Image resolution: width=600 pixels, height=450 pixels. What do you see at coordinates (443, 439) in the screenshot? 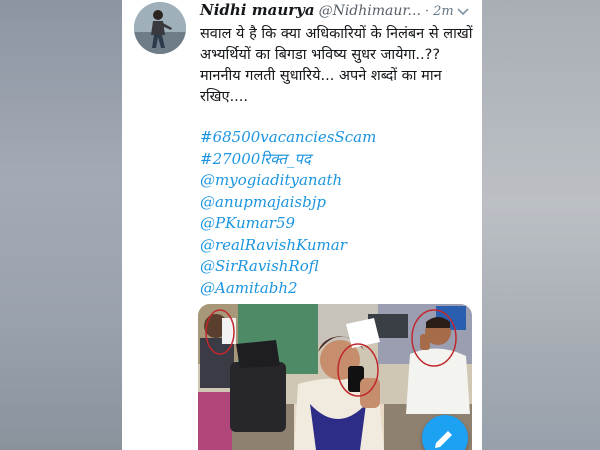
I see `compose-icon` at bounding box center [443, 439].